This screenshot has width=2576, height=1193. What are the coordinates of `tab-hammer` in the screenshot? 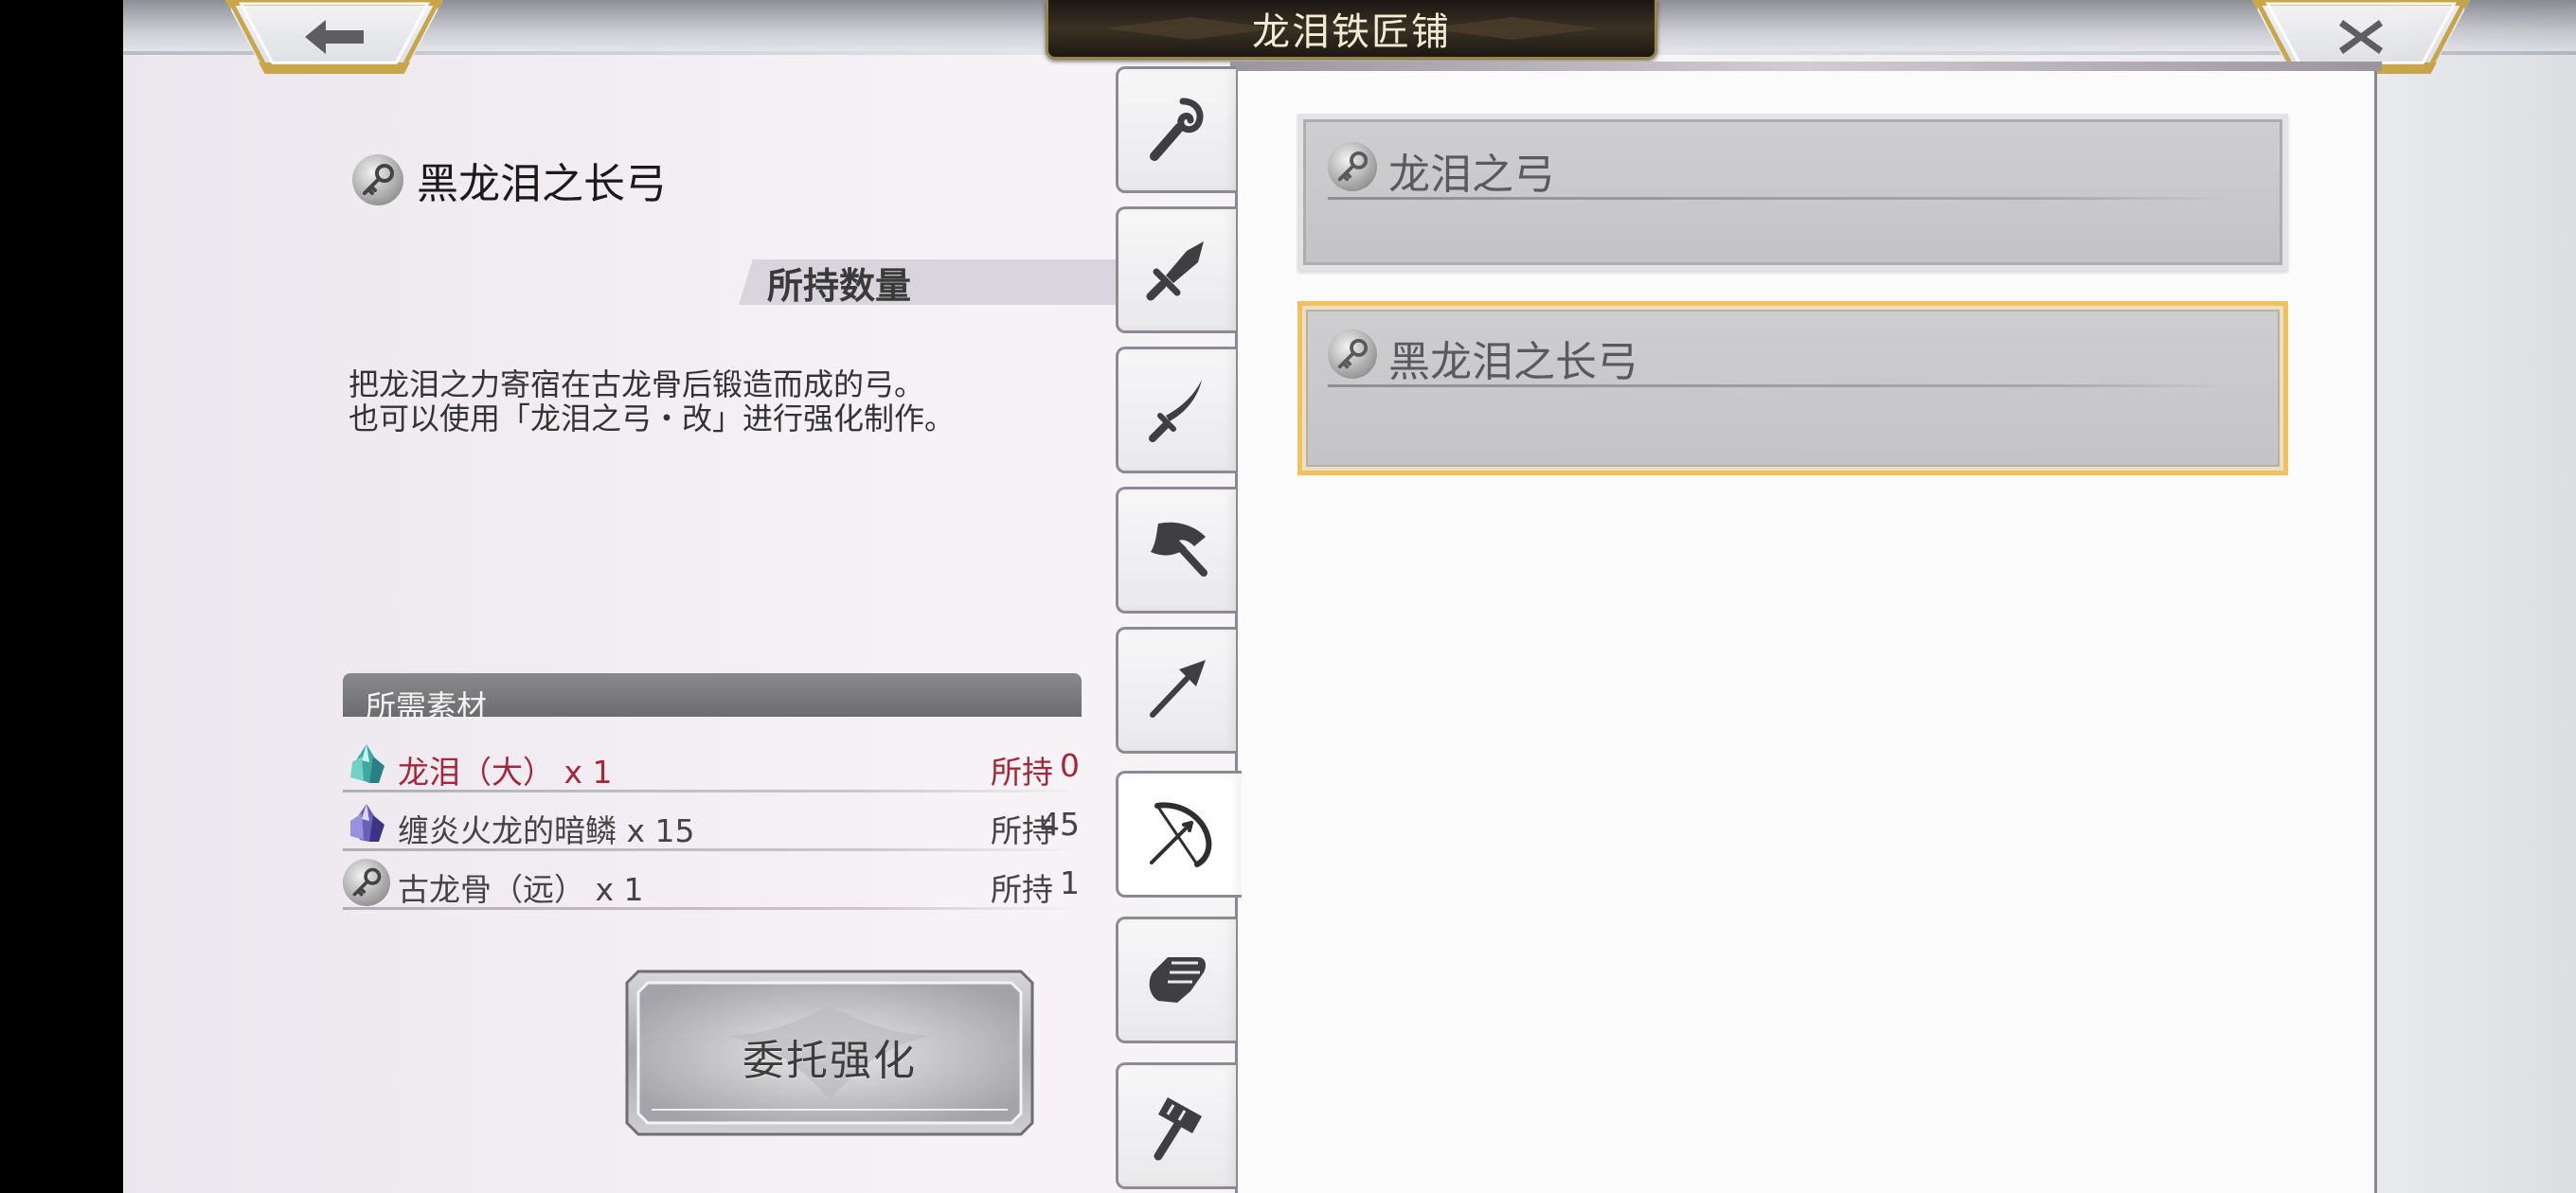 It's located at (1176, 1125).